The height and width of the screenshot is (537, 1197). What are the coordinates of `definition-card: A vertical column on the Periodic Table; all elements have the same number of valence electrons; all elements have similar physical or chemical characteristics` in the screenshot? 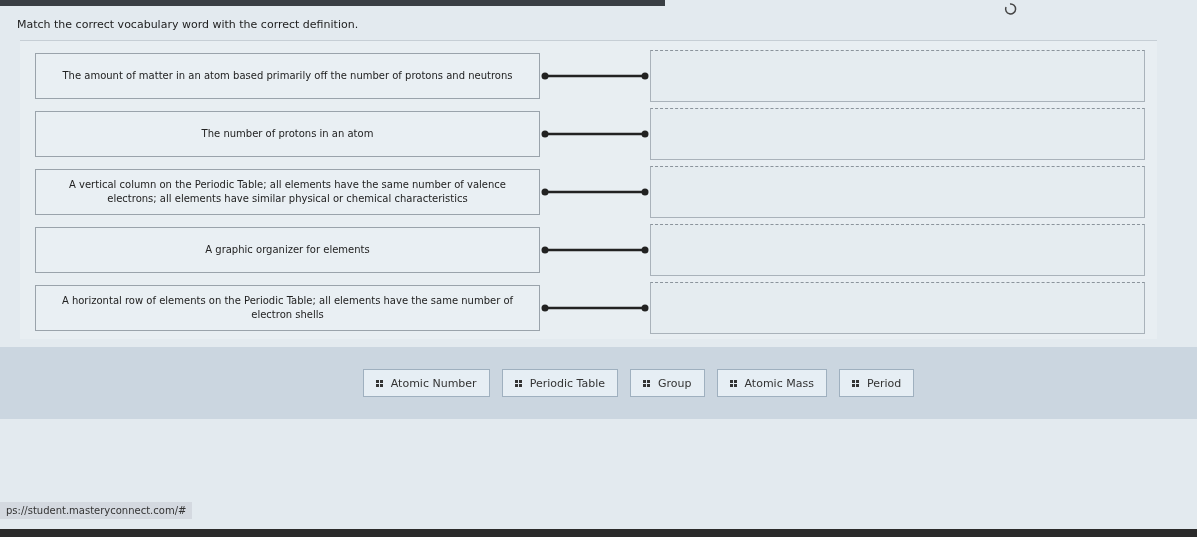 It's located at (287, 192).